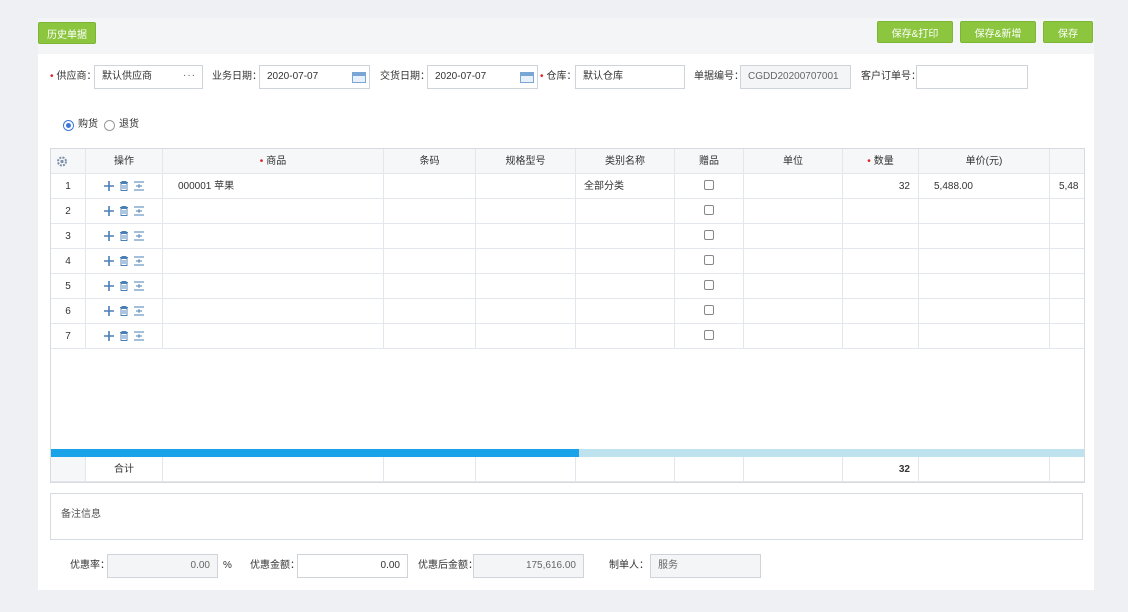  What do you see at coordinates (148, 77) in the screenshot?
I see `supplier-field: 默认供应商 ···` at bounding box center [148, 77].